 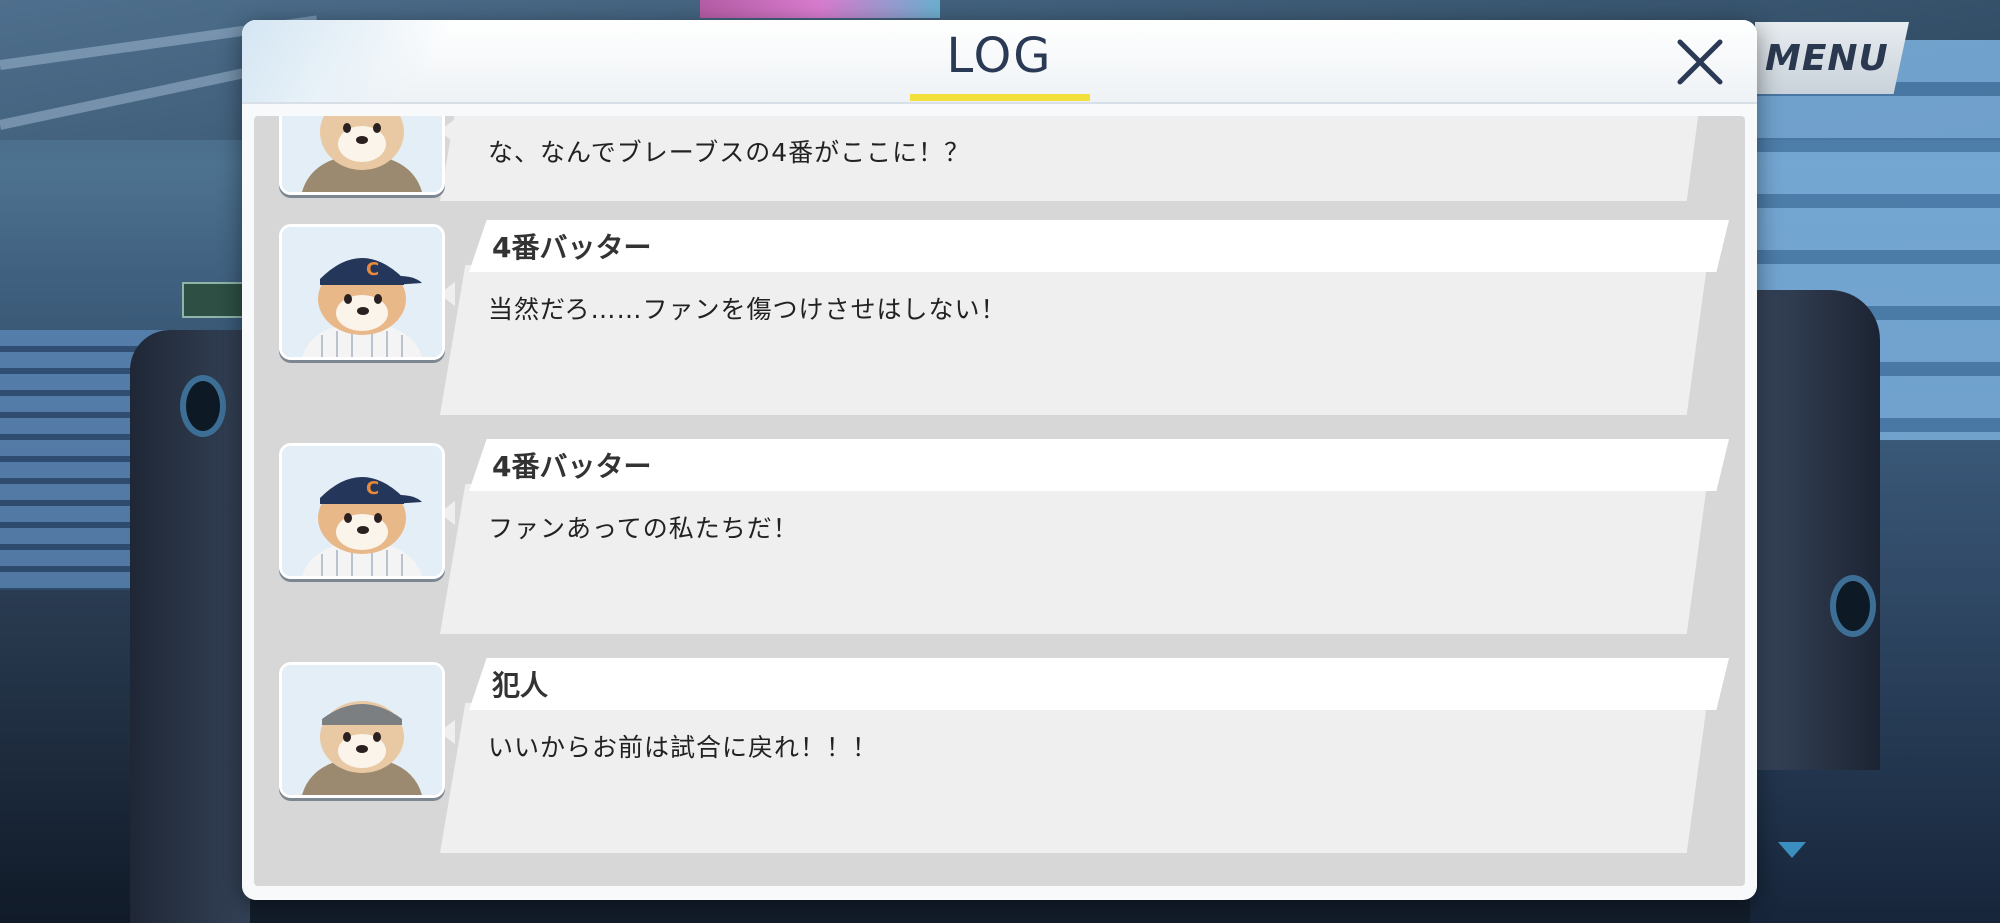 I want to click on dialogue-text: な、なんでブレーブスの4番がここに！？, so click(x=729, y=152).